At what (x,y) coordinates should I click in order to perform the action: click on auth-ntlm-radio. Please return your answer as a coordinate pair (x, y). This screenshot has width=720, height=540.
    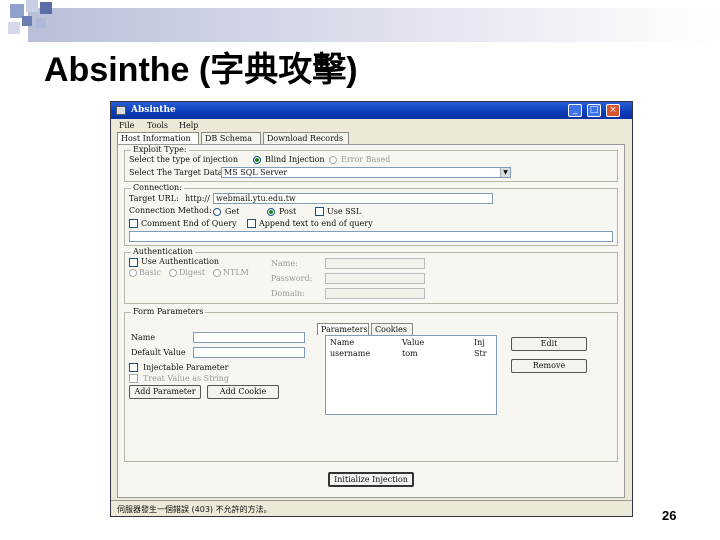
    Looking at the image, I should click on (217, 273).